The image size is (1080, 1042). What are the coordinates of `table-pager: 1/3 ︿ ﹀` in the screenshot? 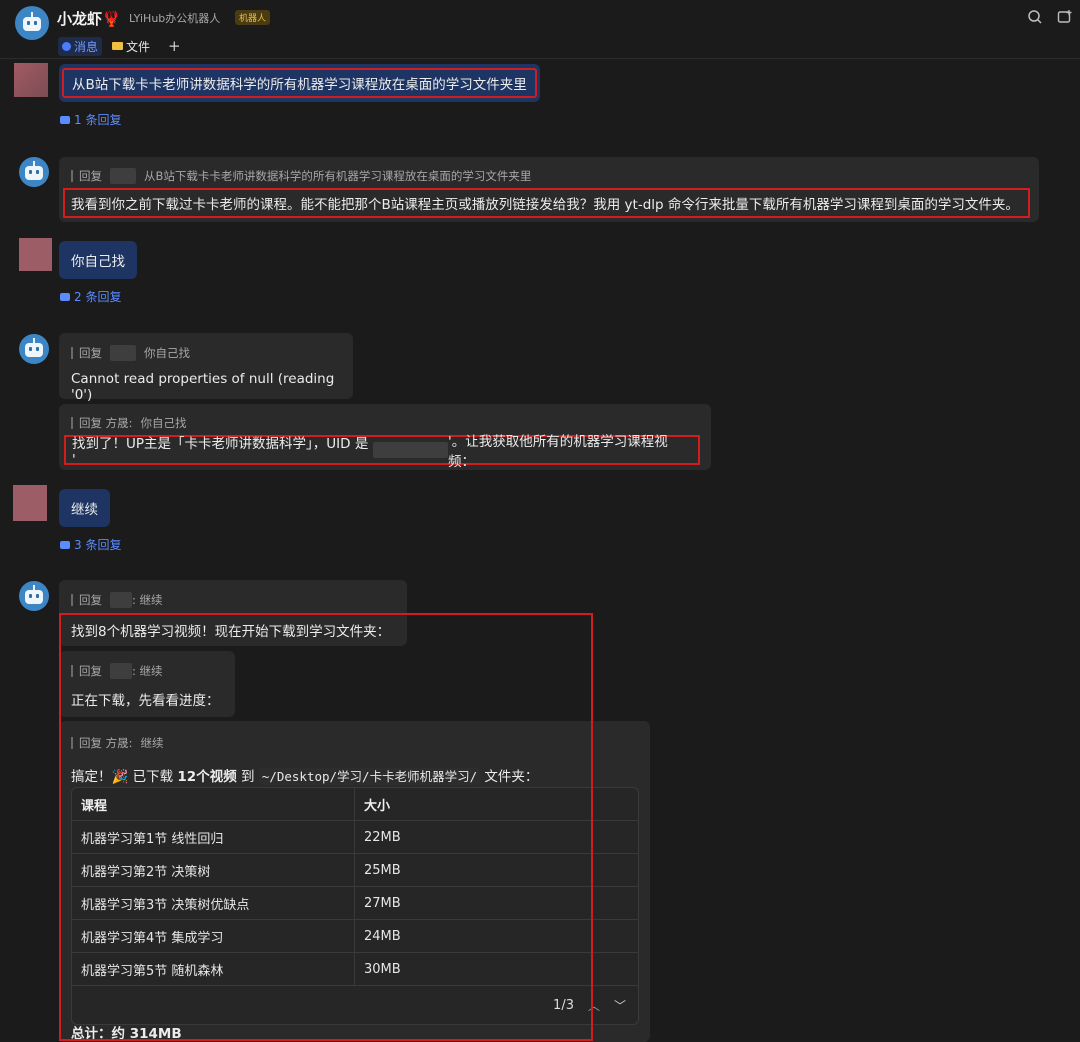 It's located at (355, 1005).